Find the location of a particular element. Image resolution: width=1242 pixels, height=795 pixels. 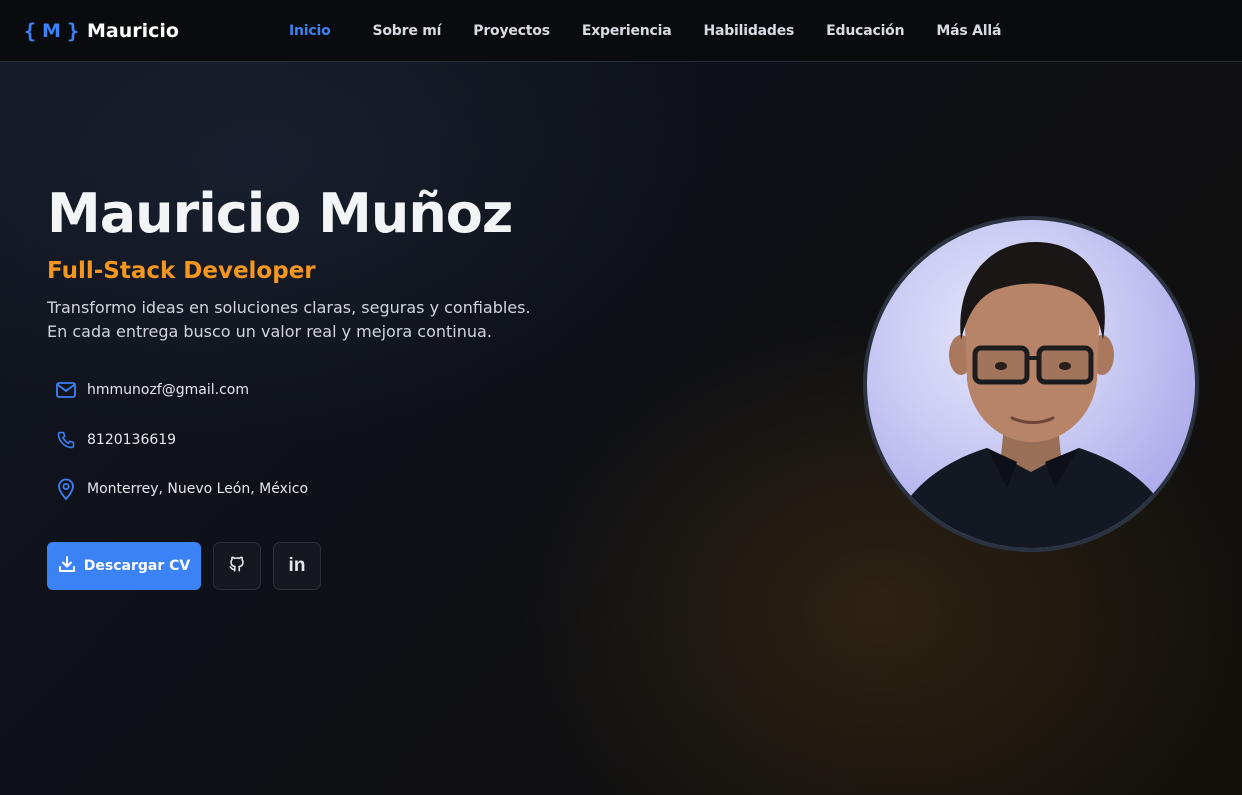

location-text: Monterrey, Nuevo León, México is located at coordinates (198, 489).